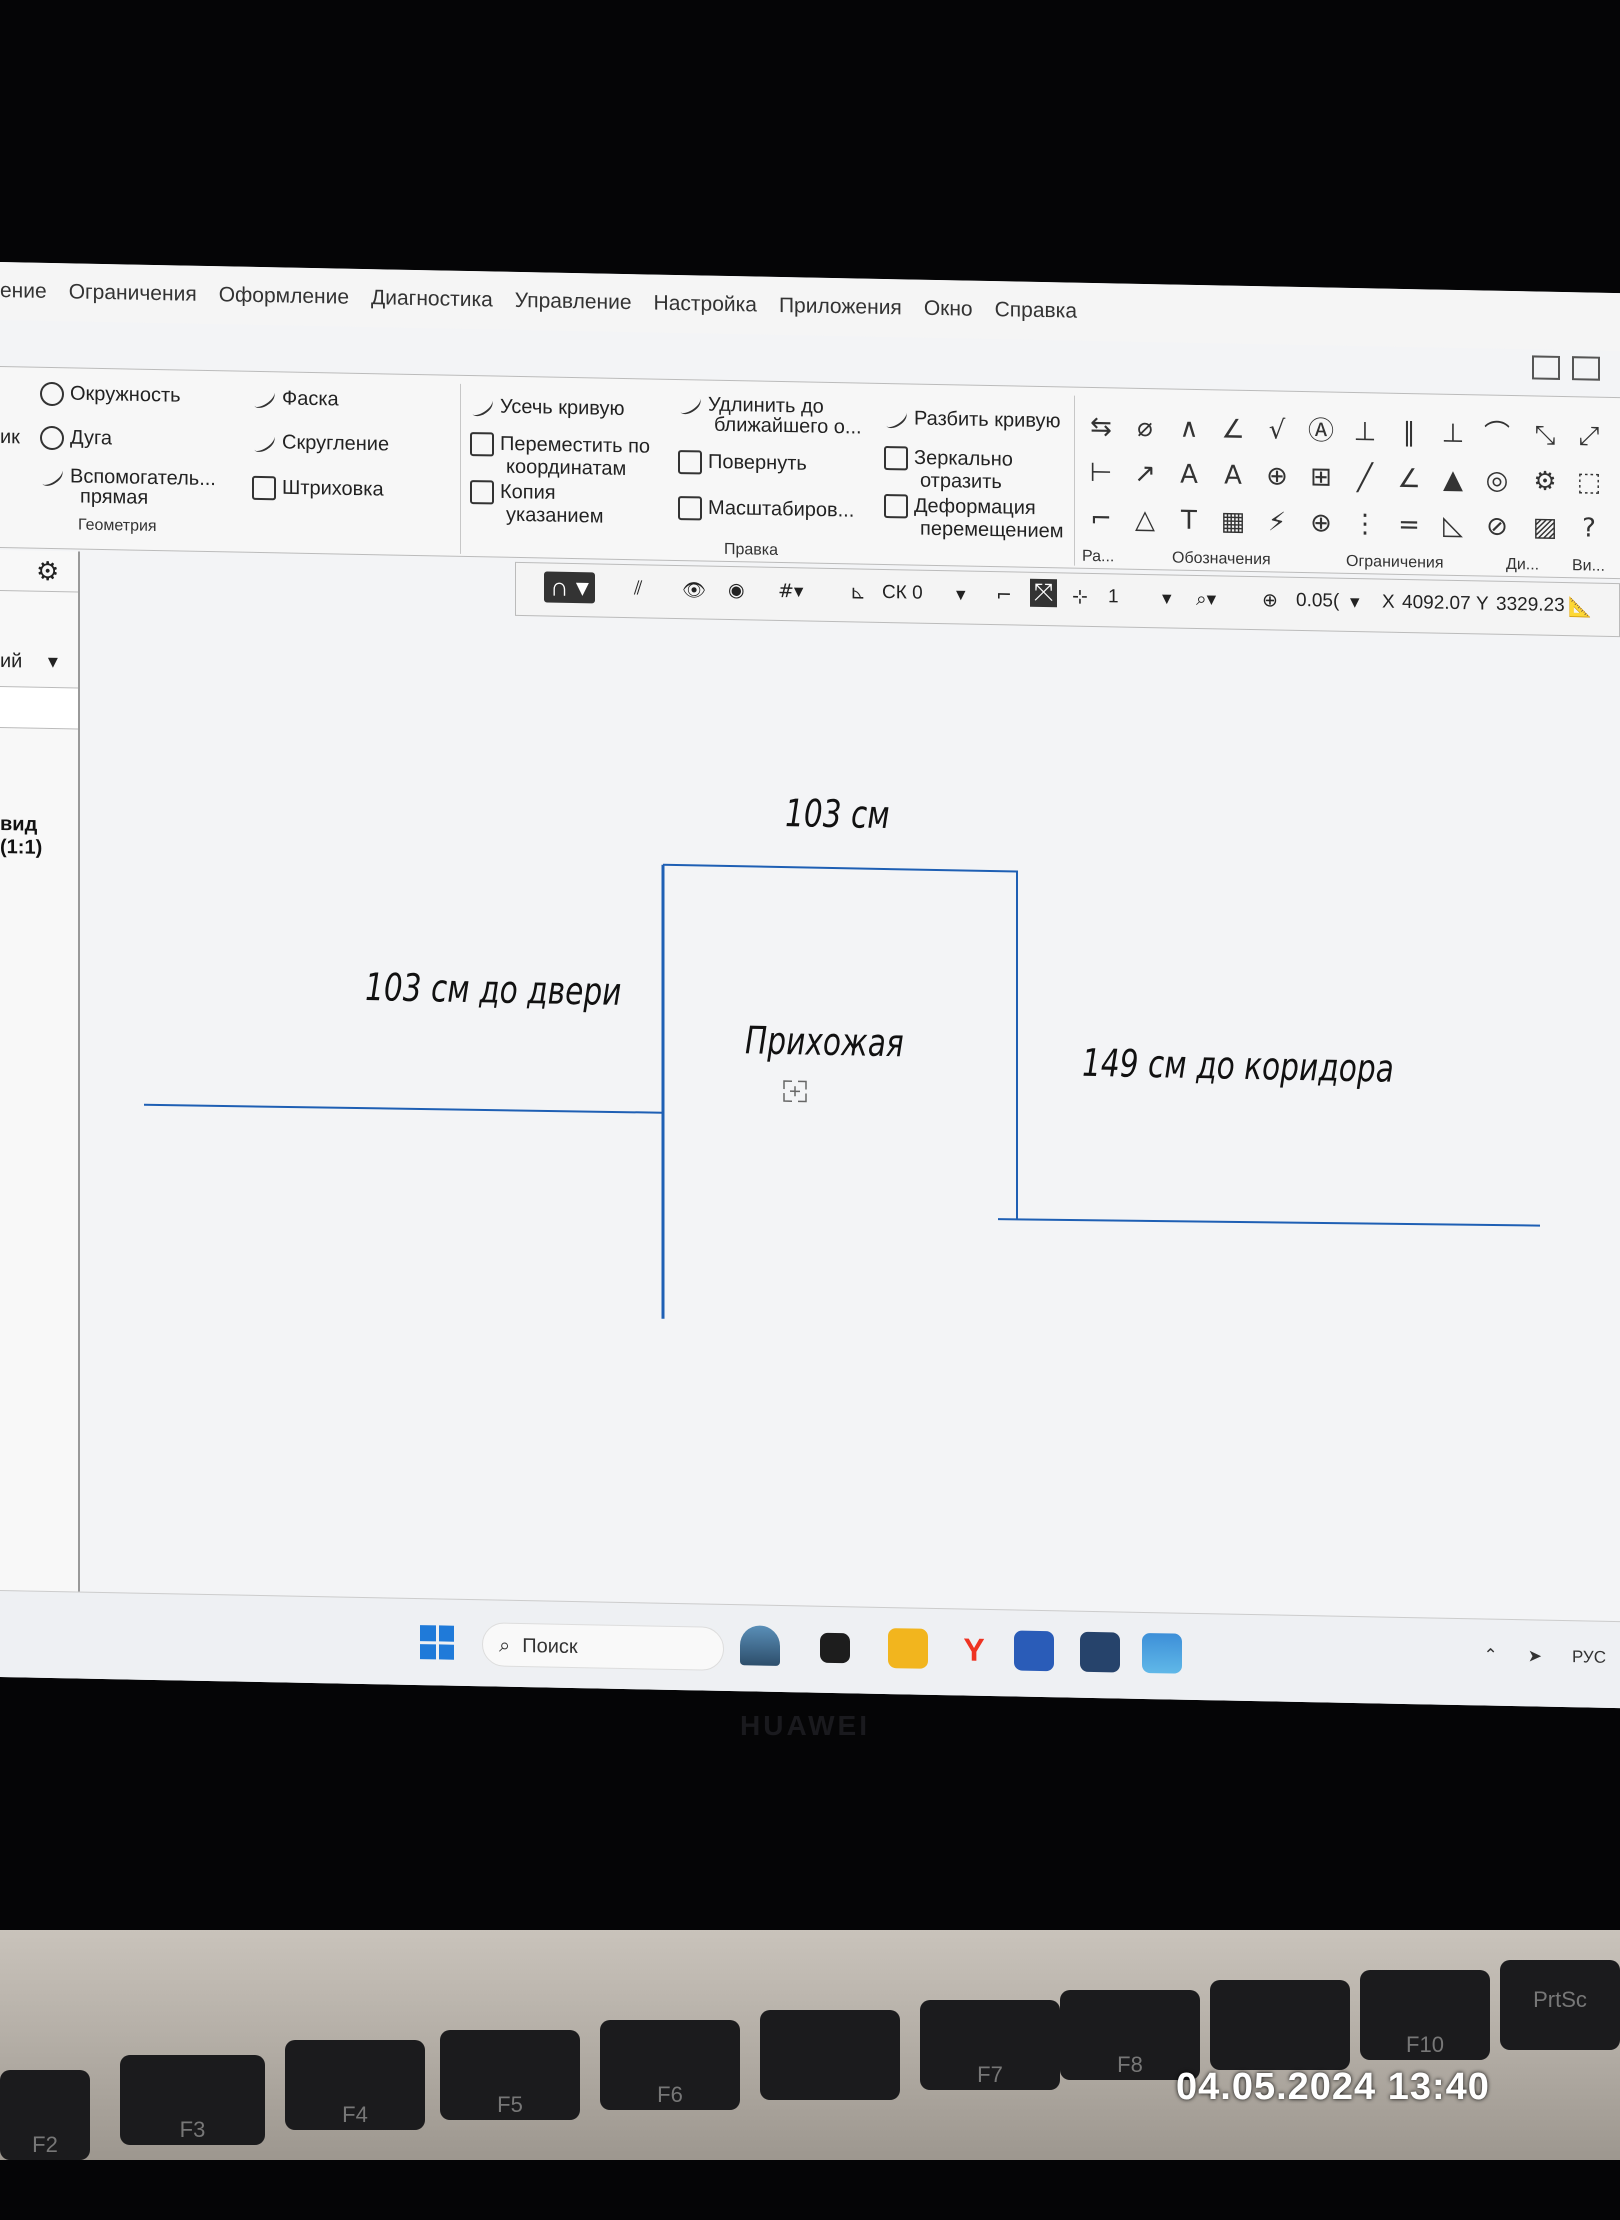 This screenshot has height=2220, width=1620. Describe the element at coordinates (1409, 433) in the screenshot. I see `parallel-icon: ∥` at that location.